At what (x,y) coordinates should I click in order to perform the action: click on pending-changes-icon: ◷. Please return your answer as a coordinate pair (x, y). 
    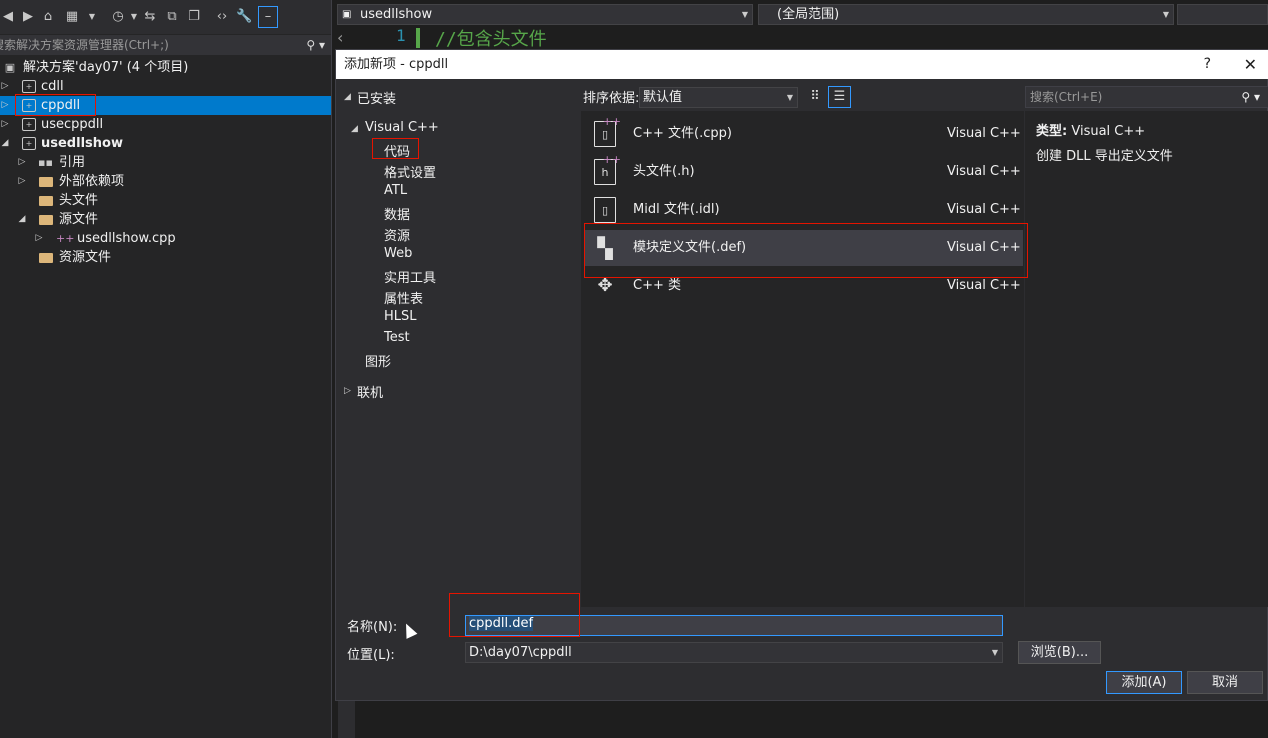
    Looking at the image, I should click on (118, 17).